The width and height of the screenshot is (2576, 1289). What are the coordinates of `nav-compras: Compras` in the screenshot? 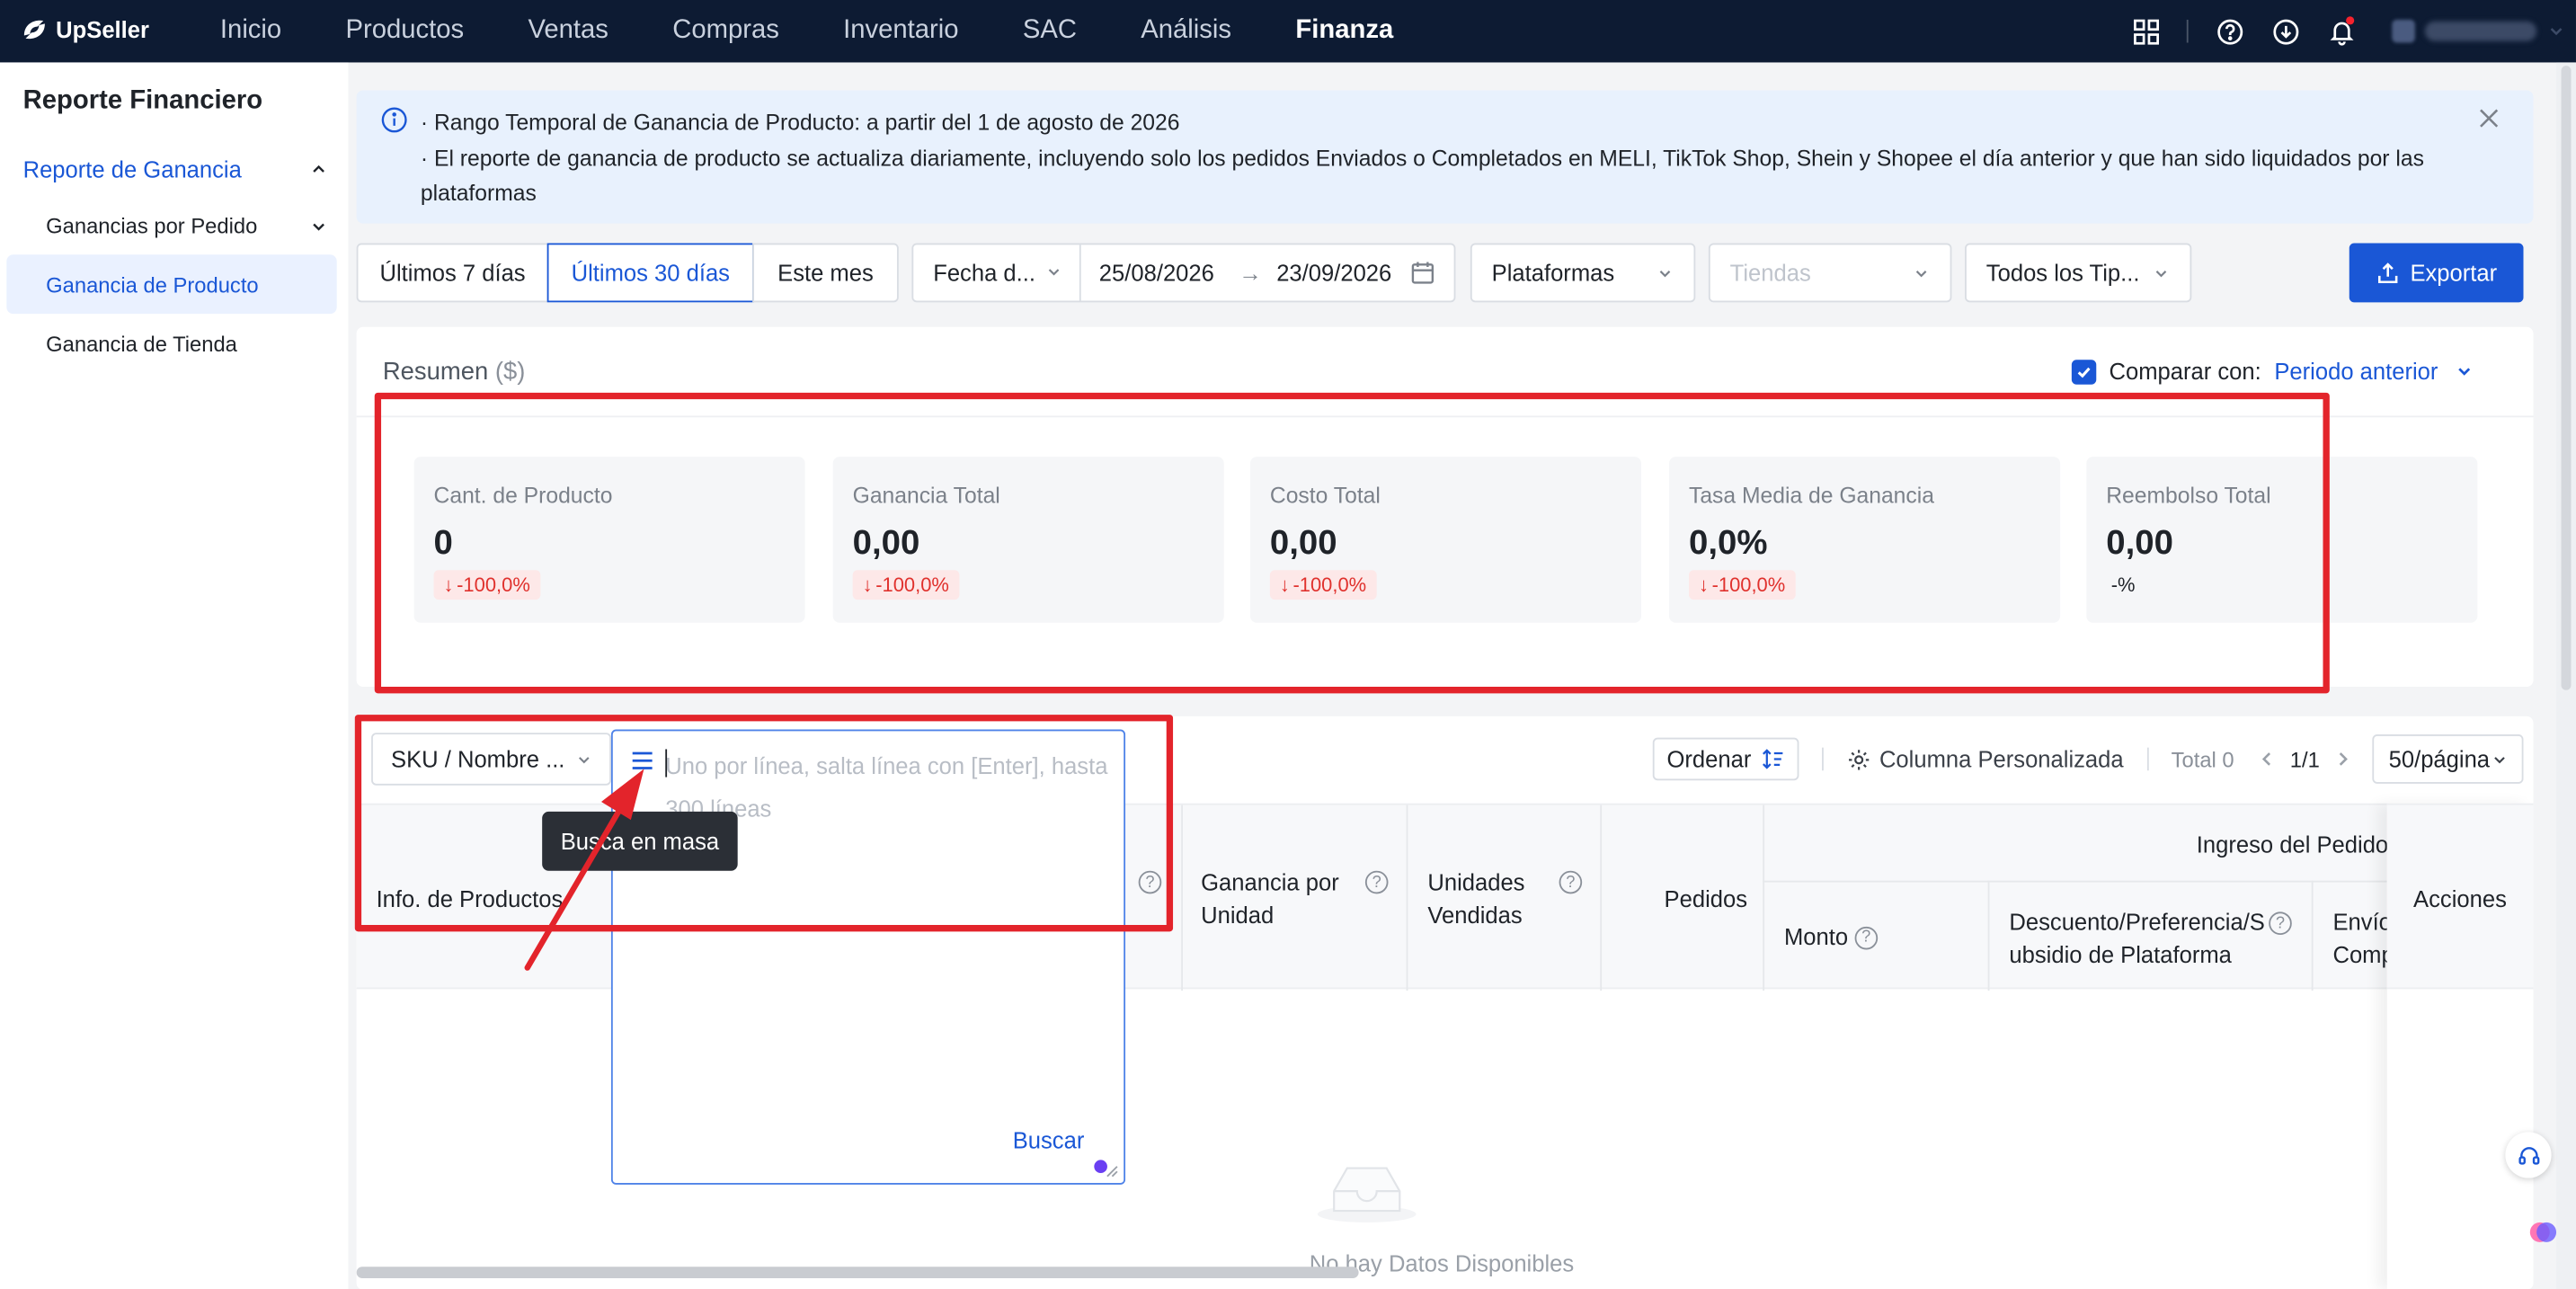 It's located at (725, 31).